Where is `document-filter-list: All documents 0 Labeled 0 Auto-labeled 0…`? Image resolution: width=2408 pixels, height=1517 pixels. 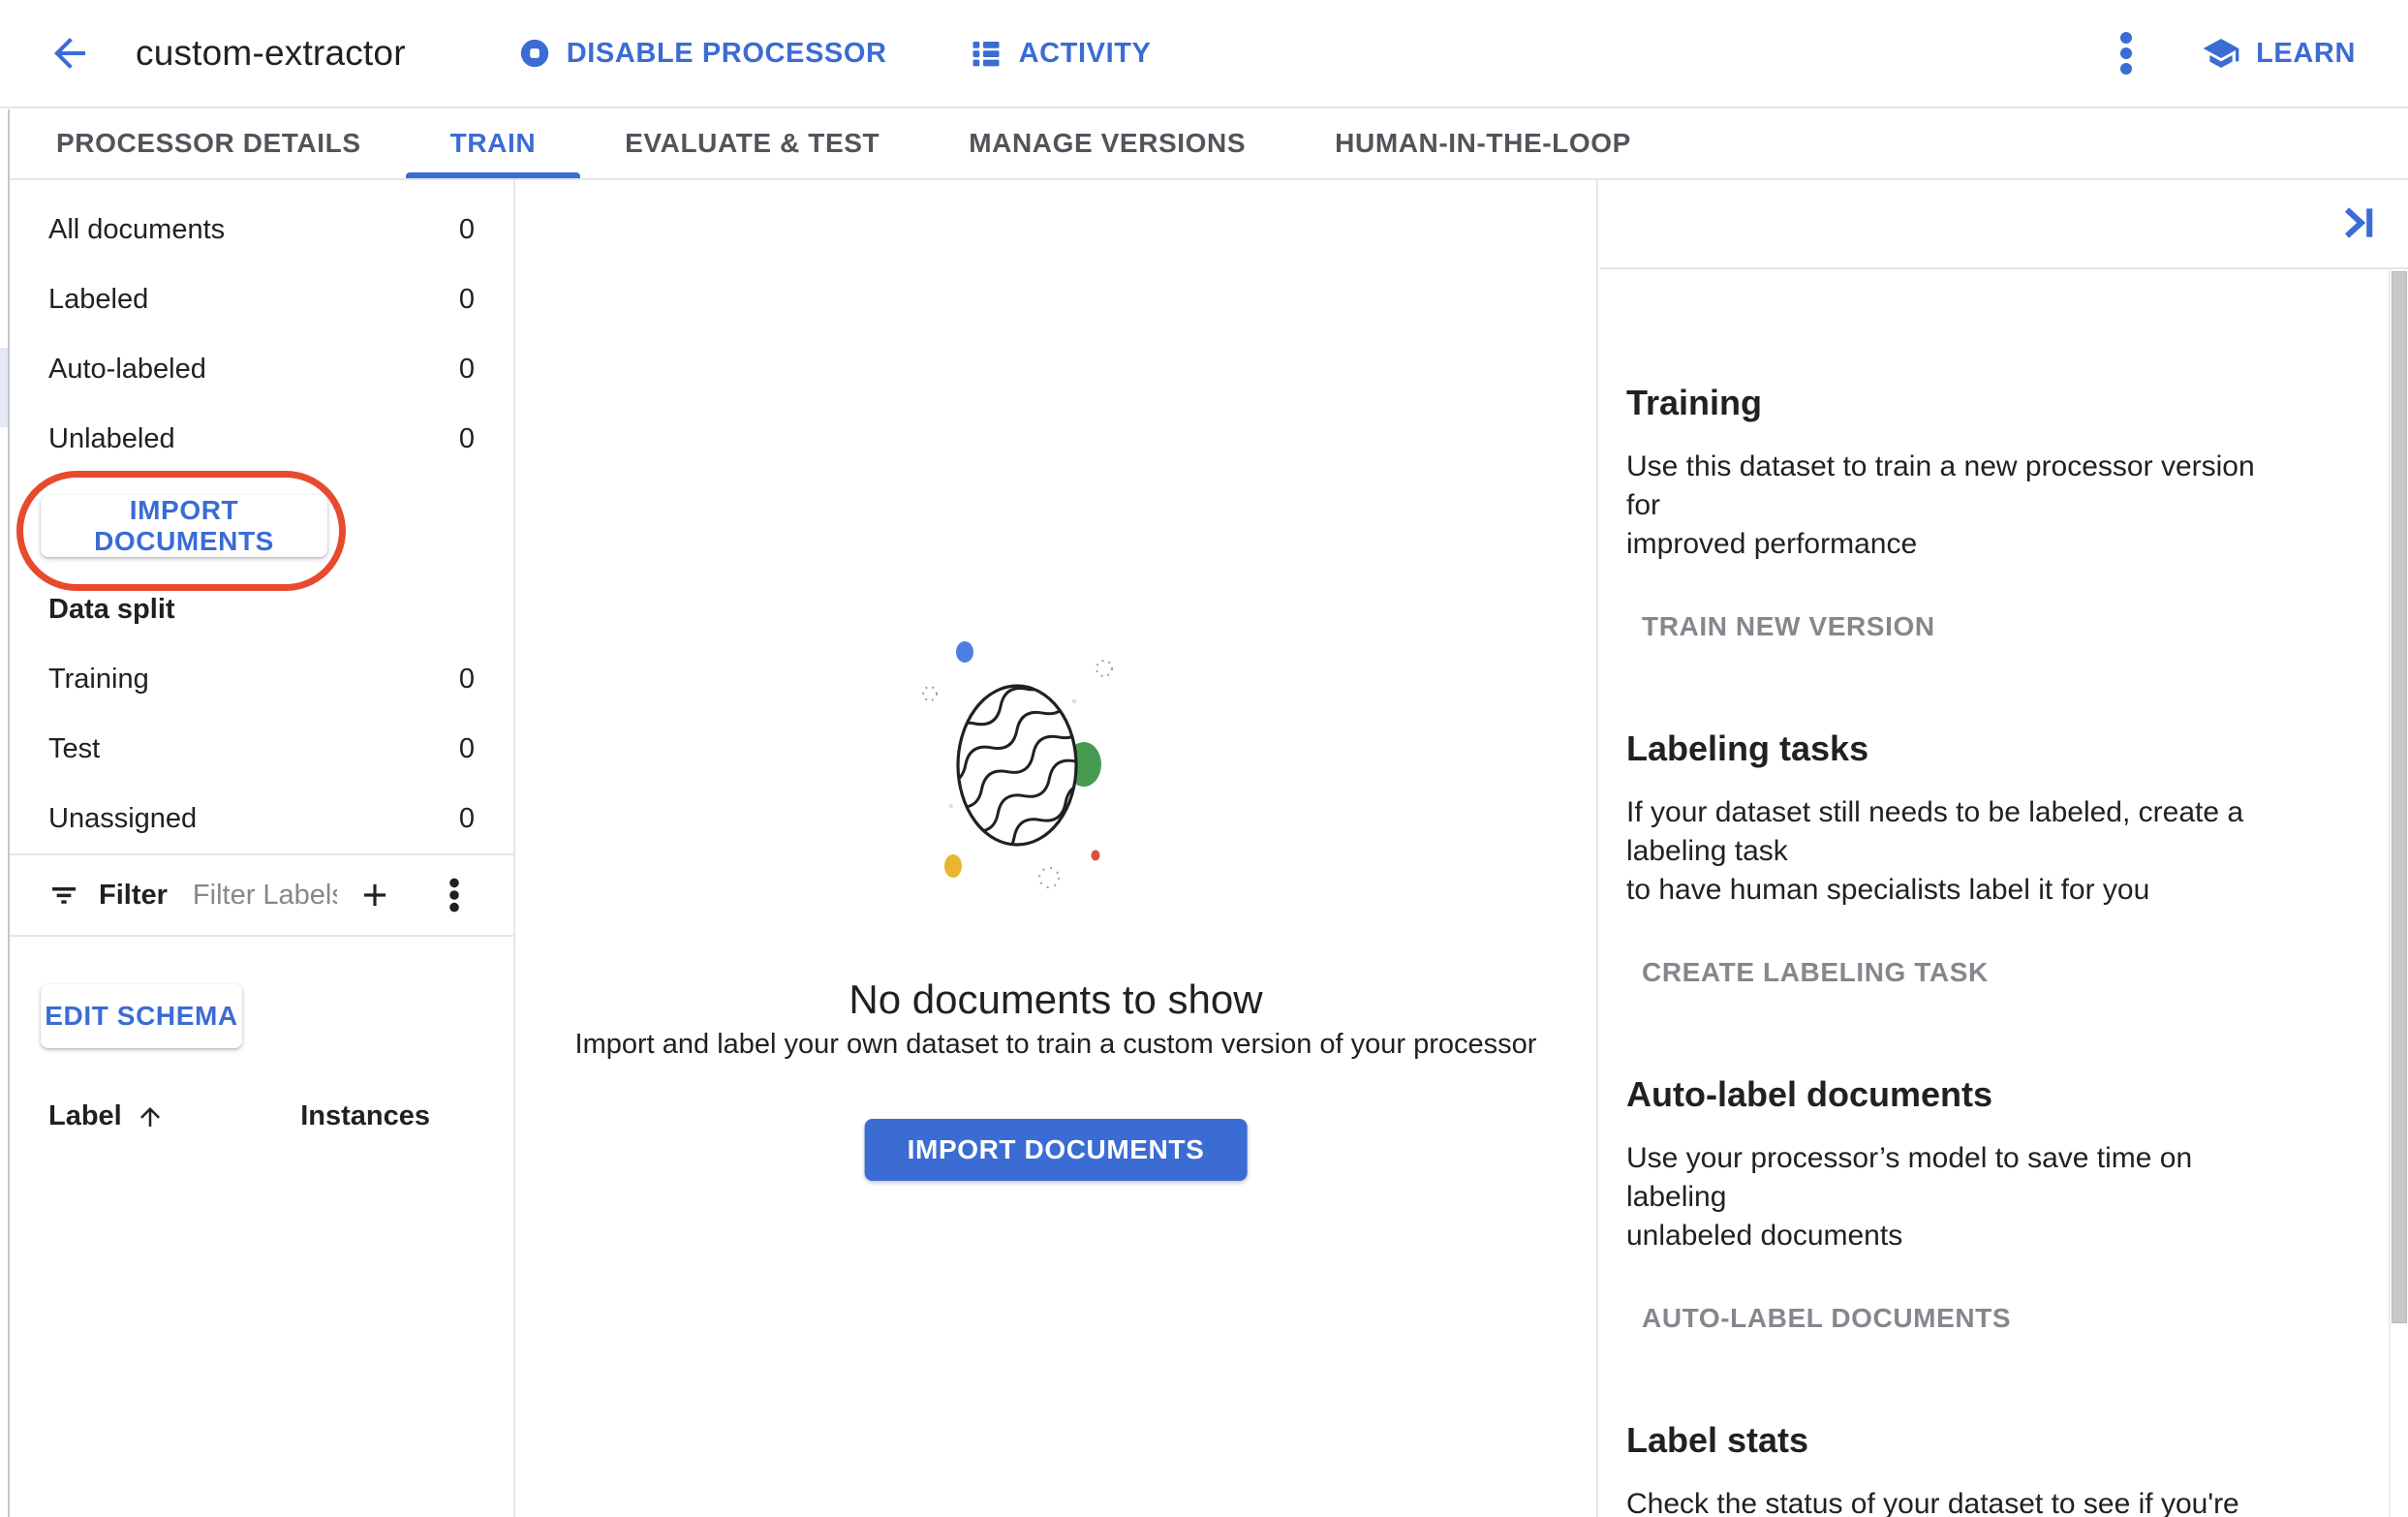
document-filter-list: All documents 0 Labeled 0 Auto-labeled 0… is located at coordinates (261, 334).